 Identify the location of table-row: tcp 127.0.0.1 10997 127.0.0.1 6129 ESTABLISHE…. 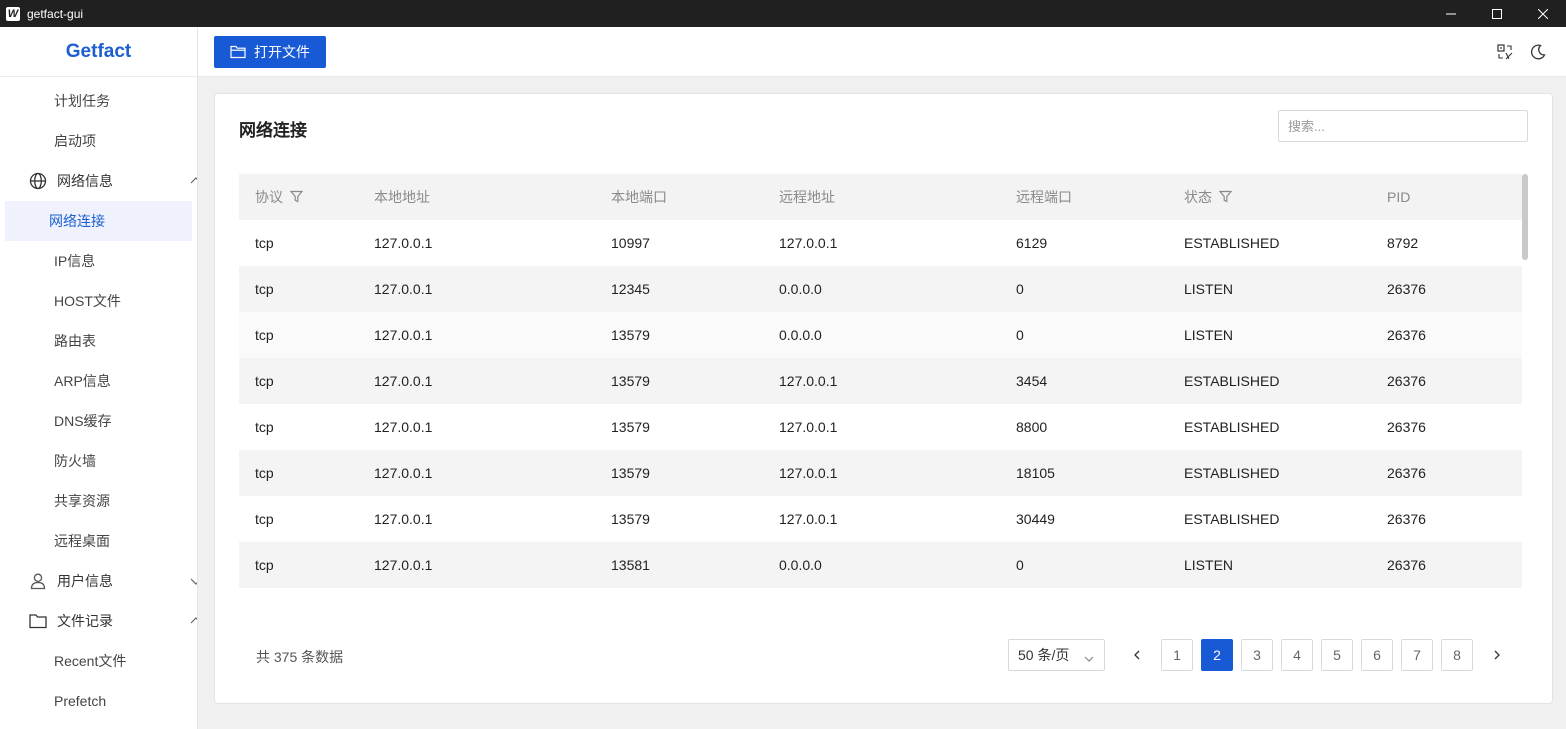
(880, 243).